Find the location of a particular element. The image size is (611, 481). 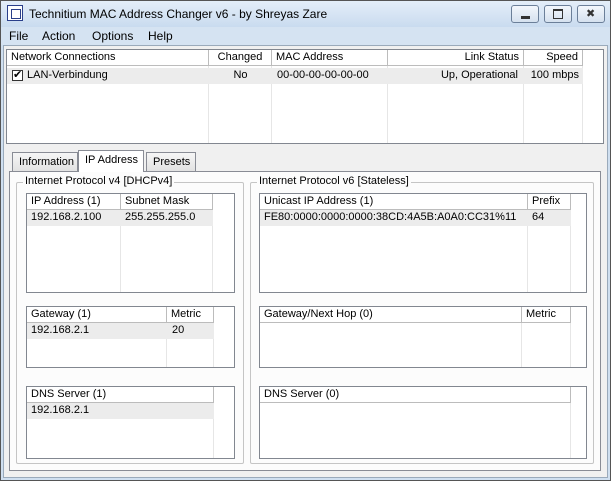

menu-action: Action is located at coordinates (58, 36).